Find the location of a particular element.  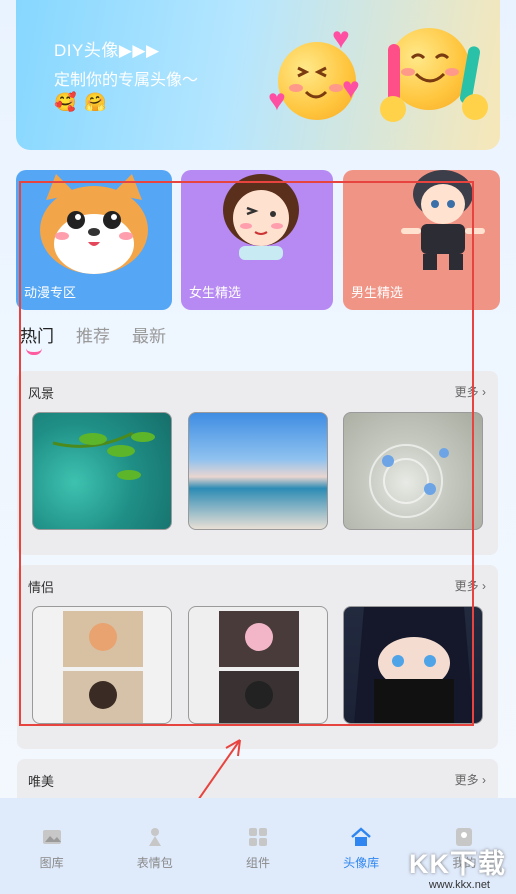

banner-small-emojis: 🥰 🤗 is located at coordinates (80, 102).